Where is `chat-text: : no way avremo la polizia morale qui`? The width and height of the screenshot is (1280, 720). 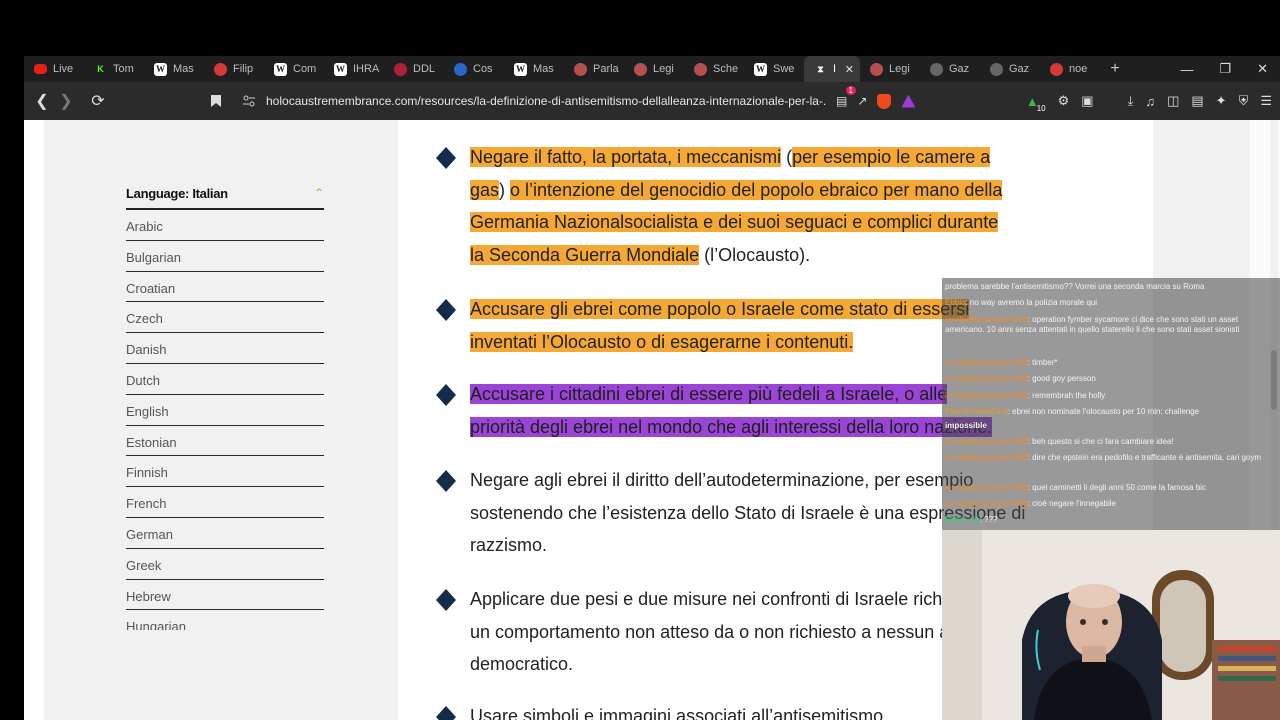
chat-text: : no way avremo la polizia morale qui is located at coordinates (1031, 302).